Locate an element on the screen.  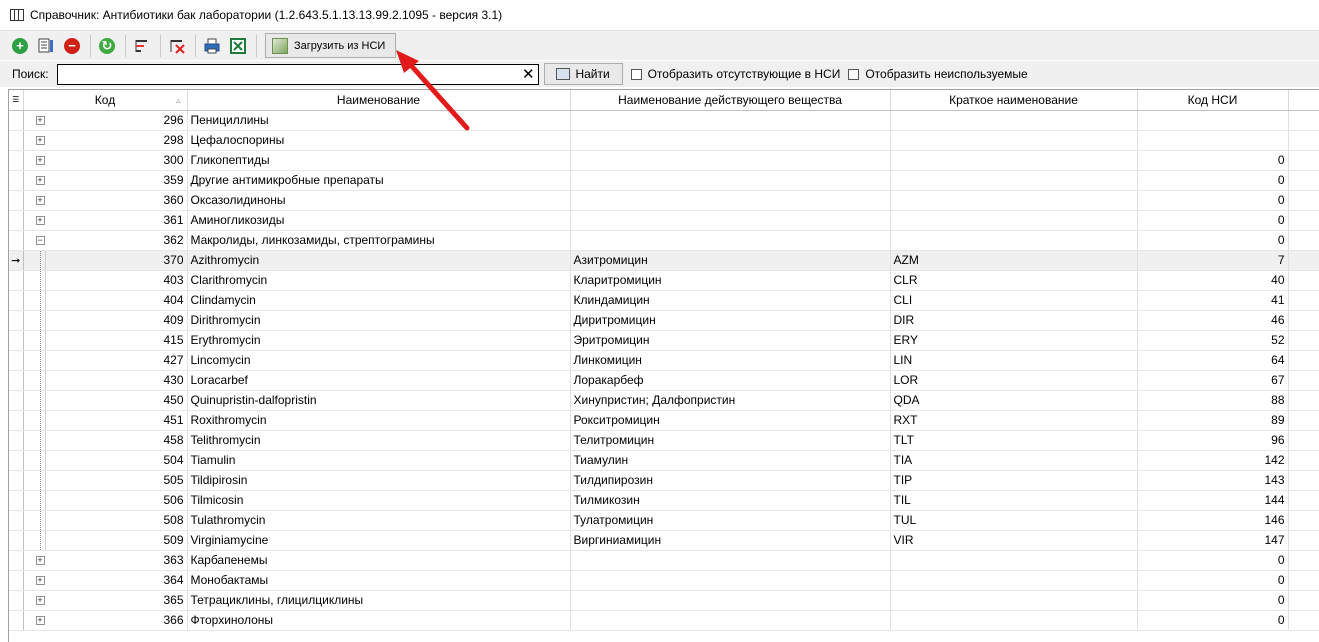
nsi-code-cell: 52 is located at coordinates (1213, 340).